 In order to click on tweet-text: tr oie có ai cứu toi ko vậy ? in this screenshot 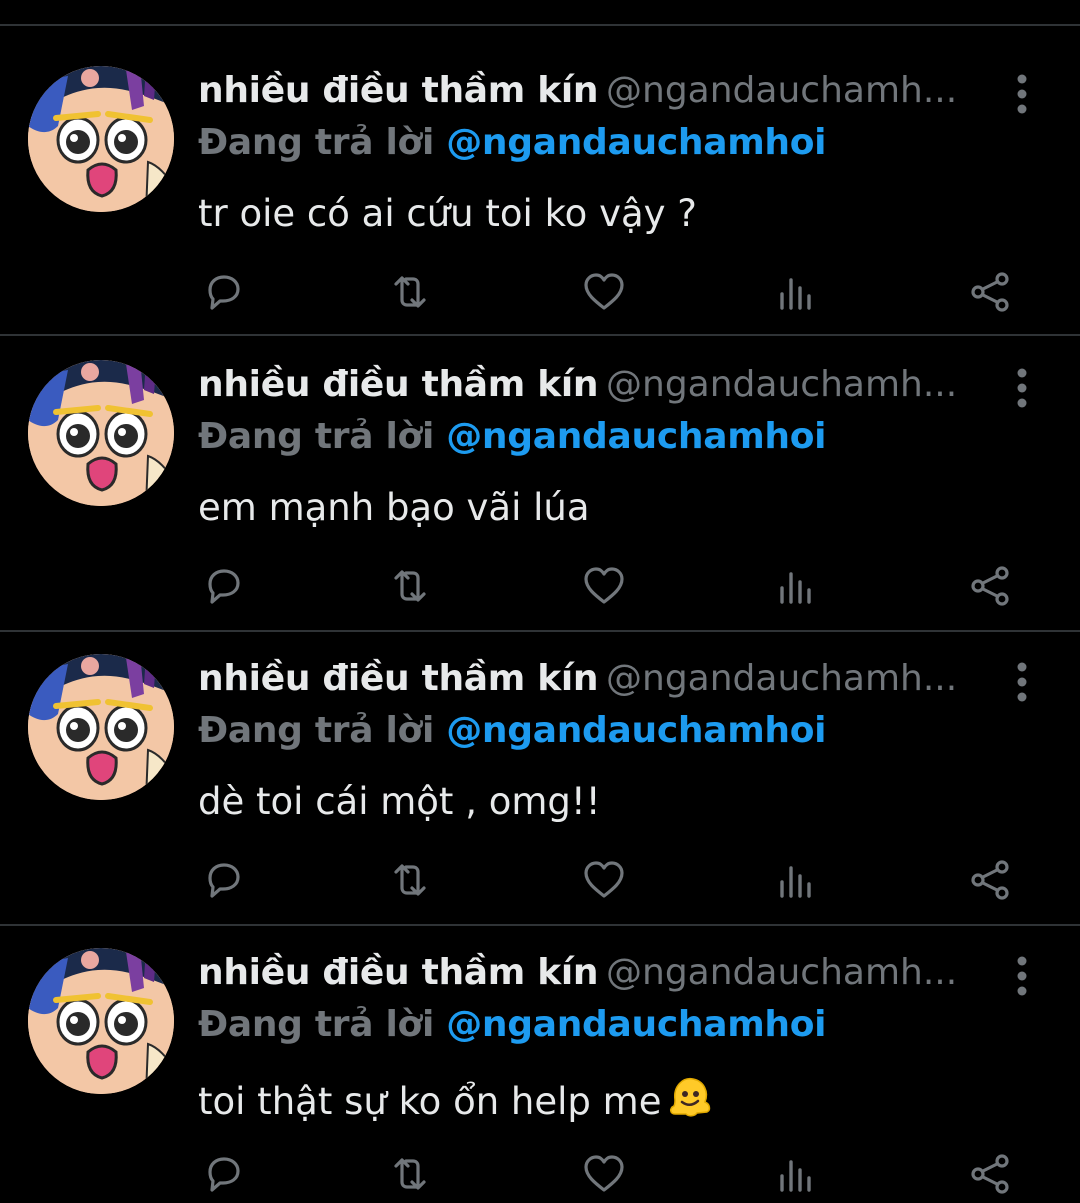, I will do `click(447, 213)`.